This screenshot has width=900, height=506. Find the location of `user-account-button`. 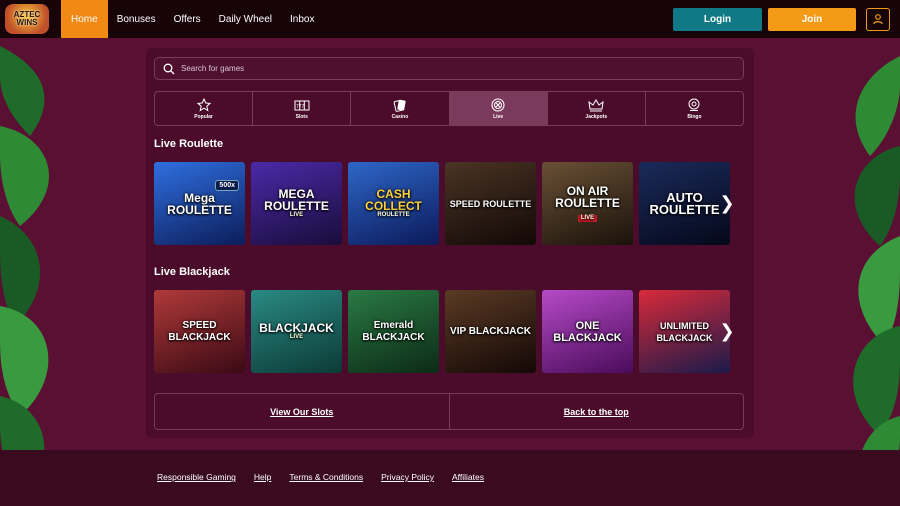

user-account-button is located at coordinates (878, 19).